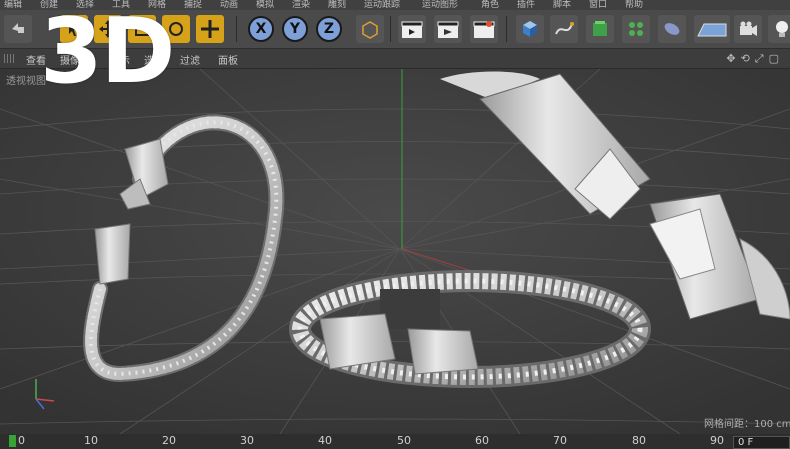 The height and width of the screenshot is (449, 790). I want to click on view-menu-panel: 面板, so click(228, 59).